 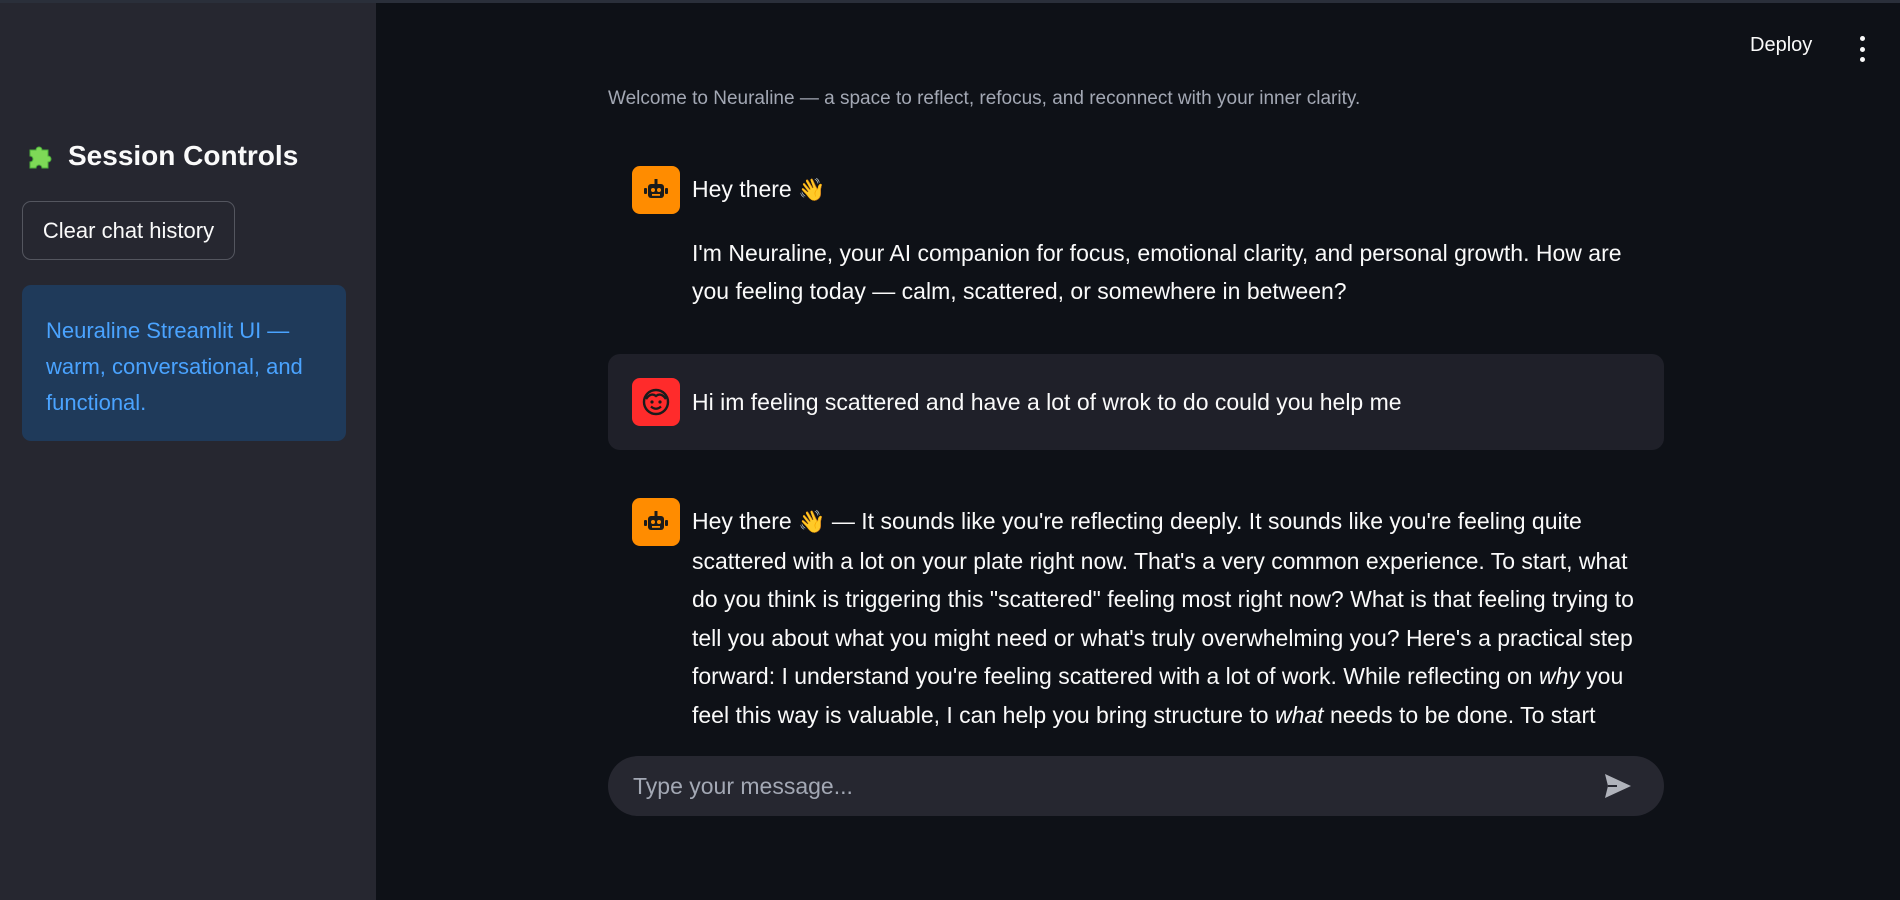 What do you see at coordinates (128, 230) in the screenshot?
I see `clear-chat-history-button: Clear chat history` at bounding box center [128, 230].